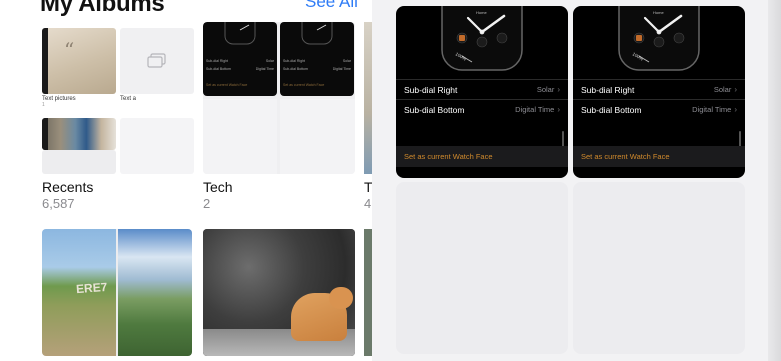  What do you see at coordinates (331, 6) in the screenshot?
I see `see-all-link: See All` at bounding box center [331, 6].